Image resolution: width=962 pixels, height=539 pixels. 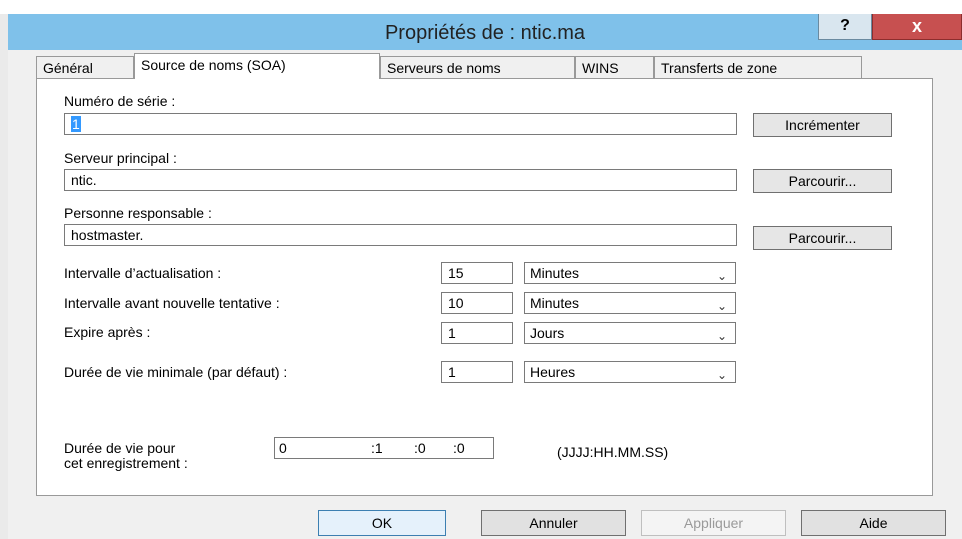 I want to click on refresh-interval-label: Intervalle d’actualisation :, so click(x=143, y=273).